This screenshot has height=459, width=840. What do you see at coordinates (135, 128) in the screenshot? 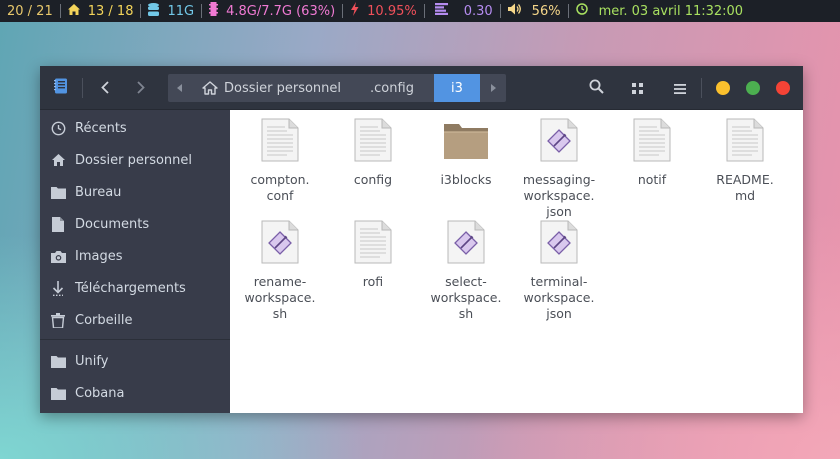
I see `sidebar-item-recents: Récents` at bounding box center [135, 128].